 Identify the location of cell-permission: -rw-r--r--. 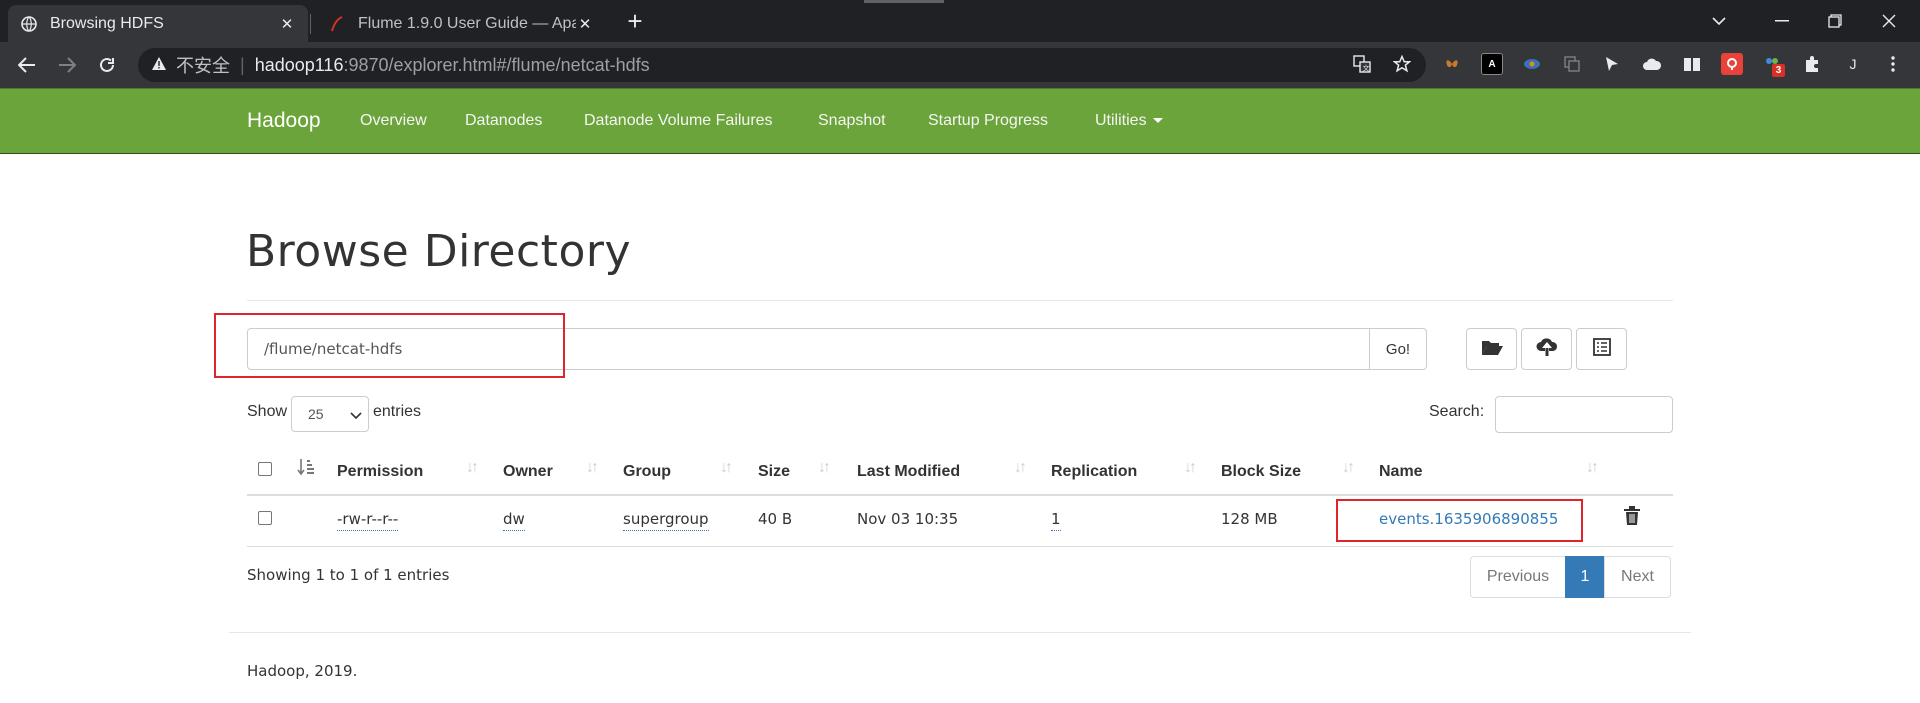
(368, 520).